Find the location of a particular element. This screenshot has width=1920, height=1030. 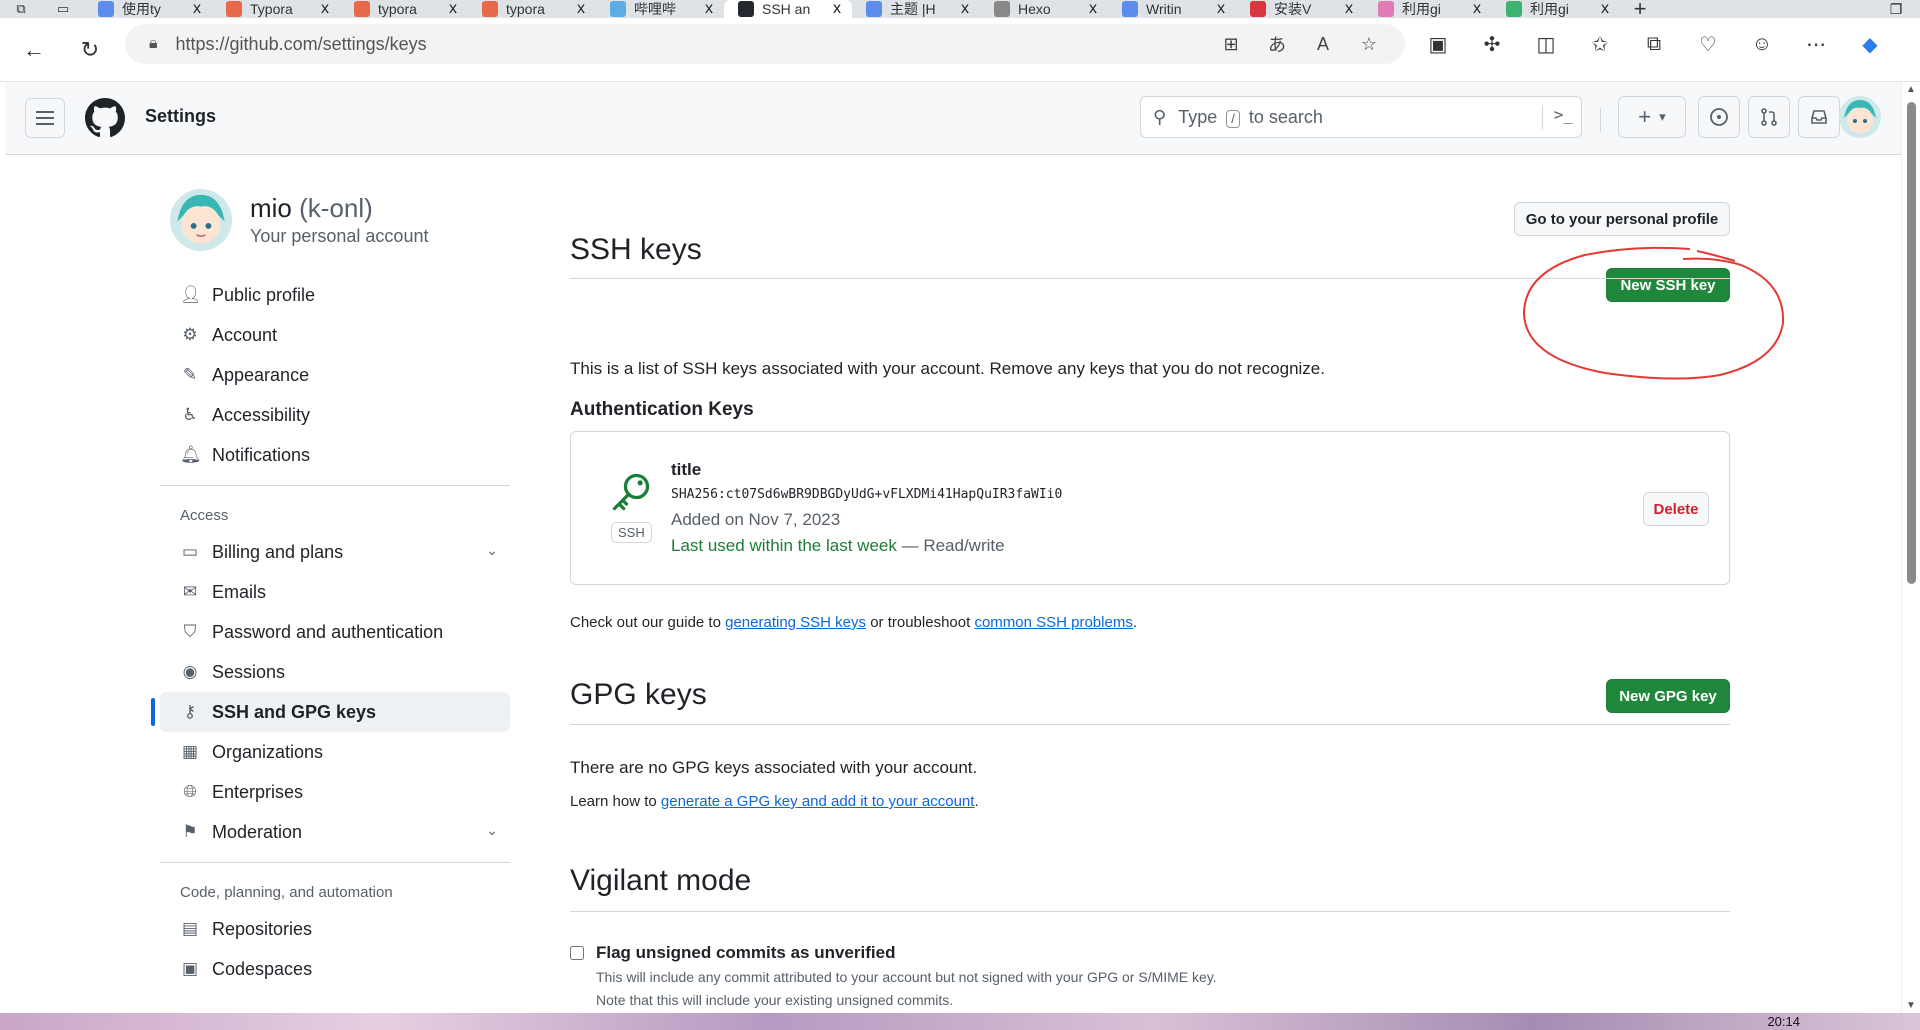

window-controls: ❐ is located at coordinates (1896, 9).